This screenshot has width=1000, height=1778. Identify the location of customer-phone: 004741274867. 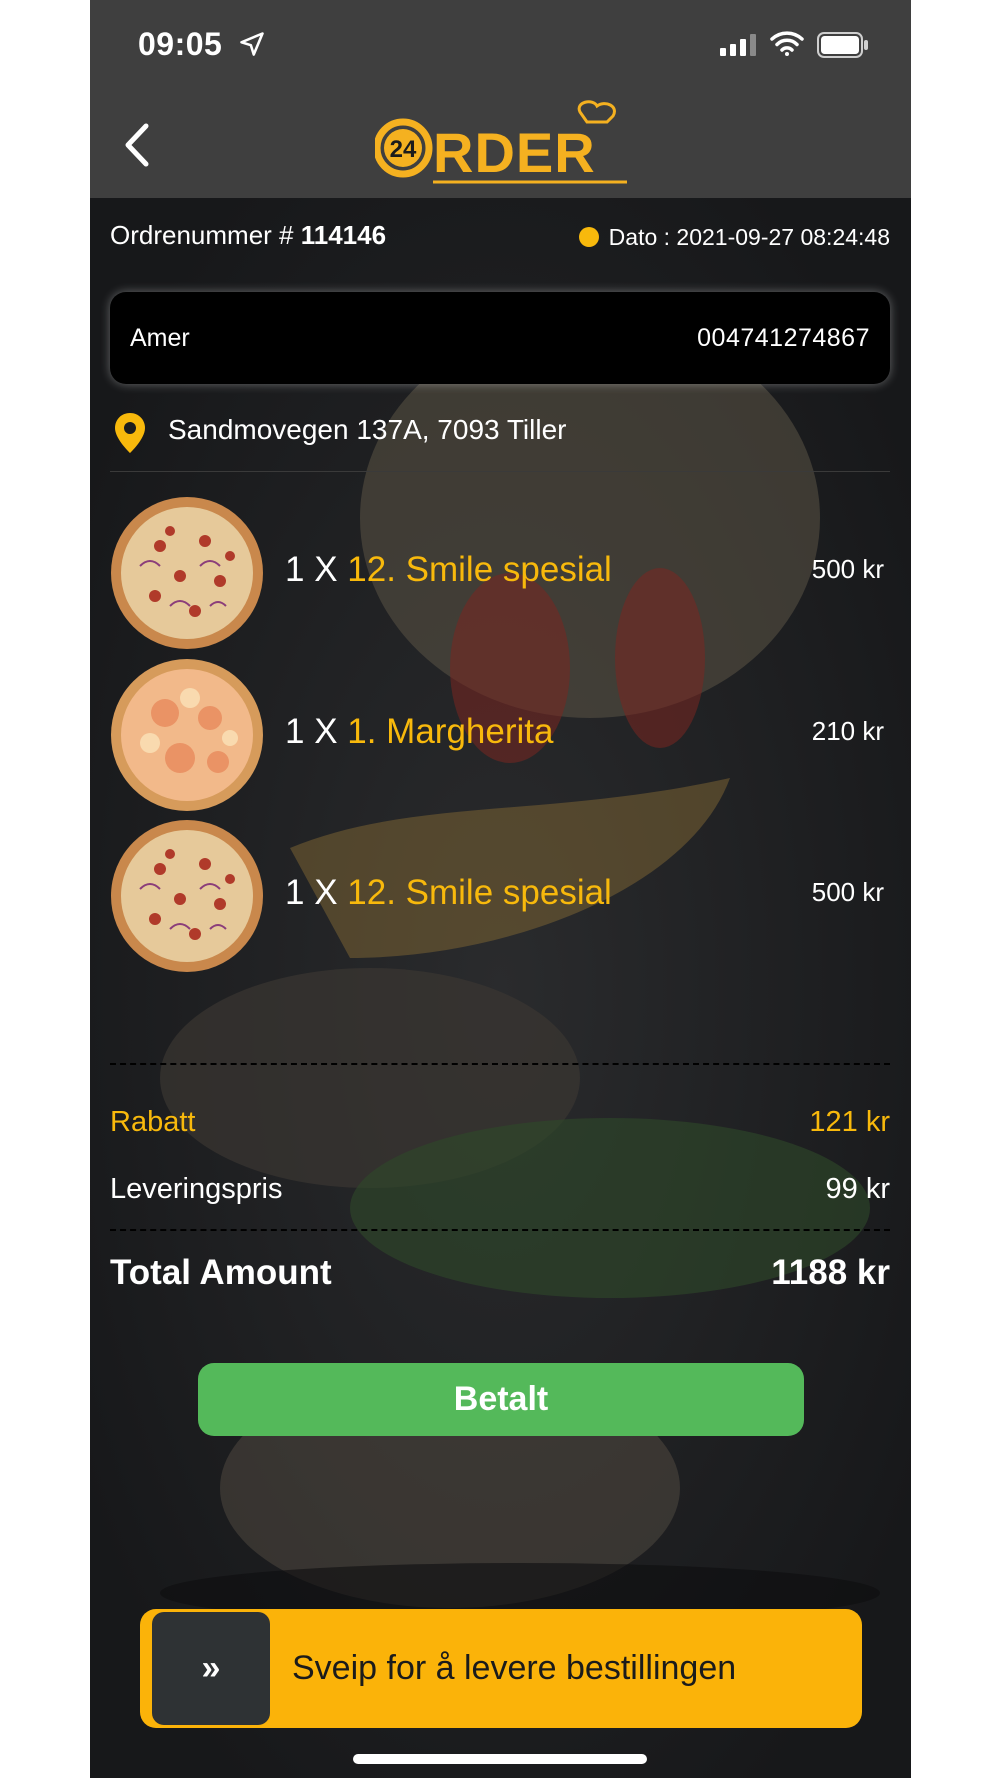
(783, 338).